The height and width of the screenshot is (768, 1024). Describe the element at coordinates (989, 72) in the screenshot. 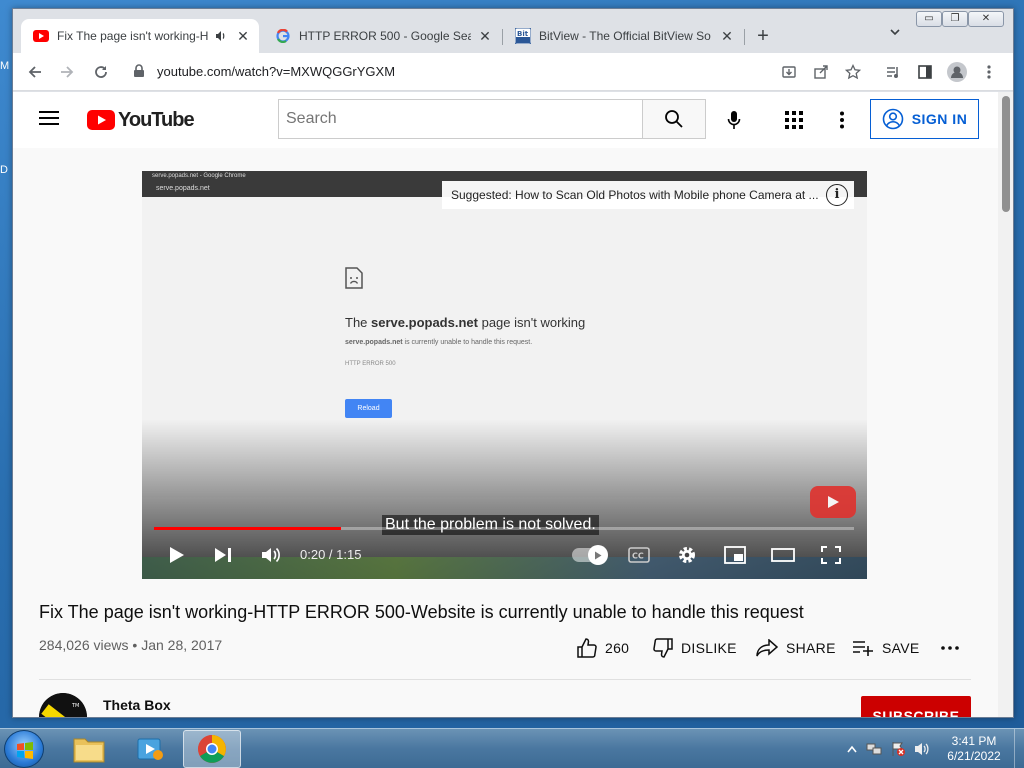

I see `browser-menu-icon` at that location.